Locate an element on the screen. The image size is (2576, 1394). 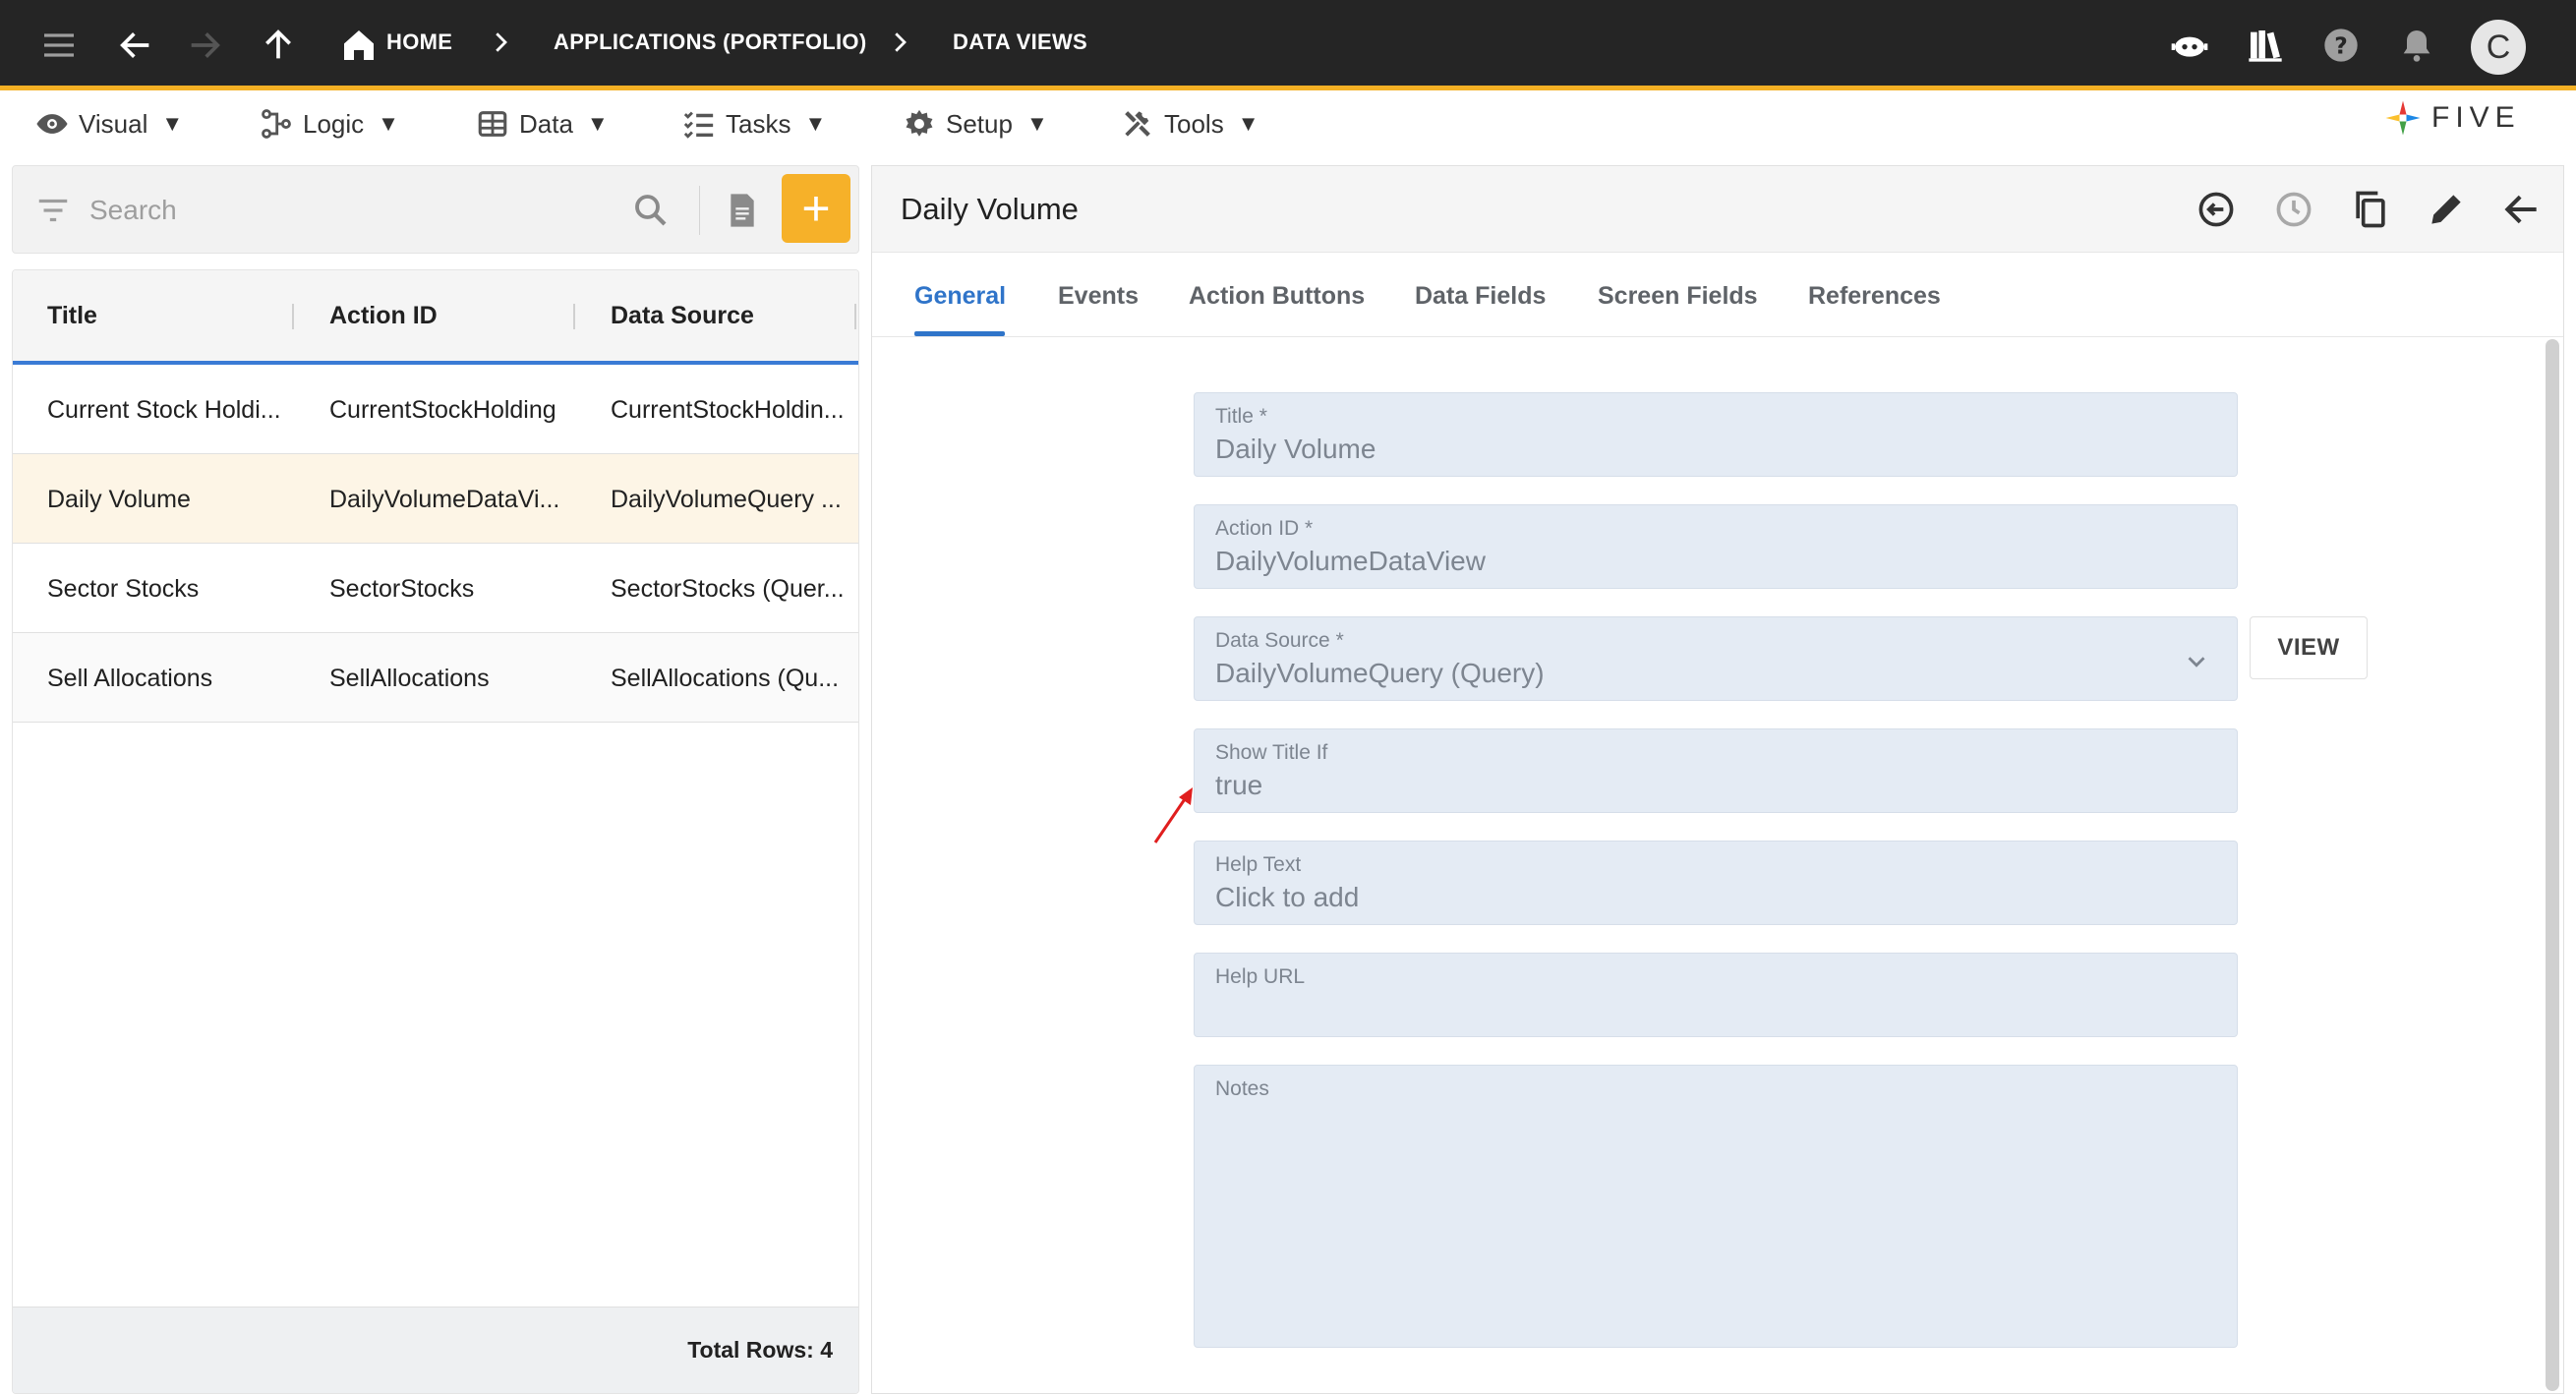
home-icon is located at coordinates (358, 46).